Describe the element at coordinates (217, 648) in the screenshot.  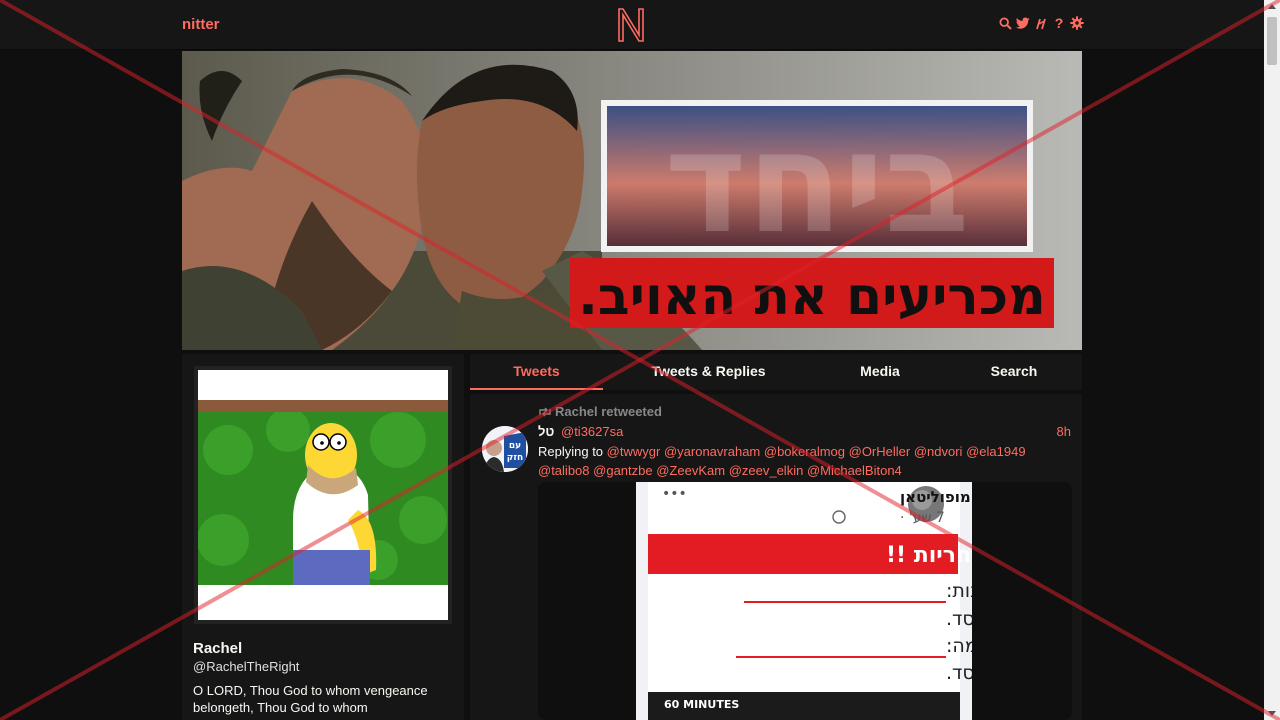
I see `profile-name: Rachel` at that location.